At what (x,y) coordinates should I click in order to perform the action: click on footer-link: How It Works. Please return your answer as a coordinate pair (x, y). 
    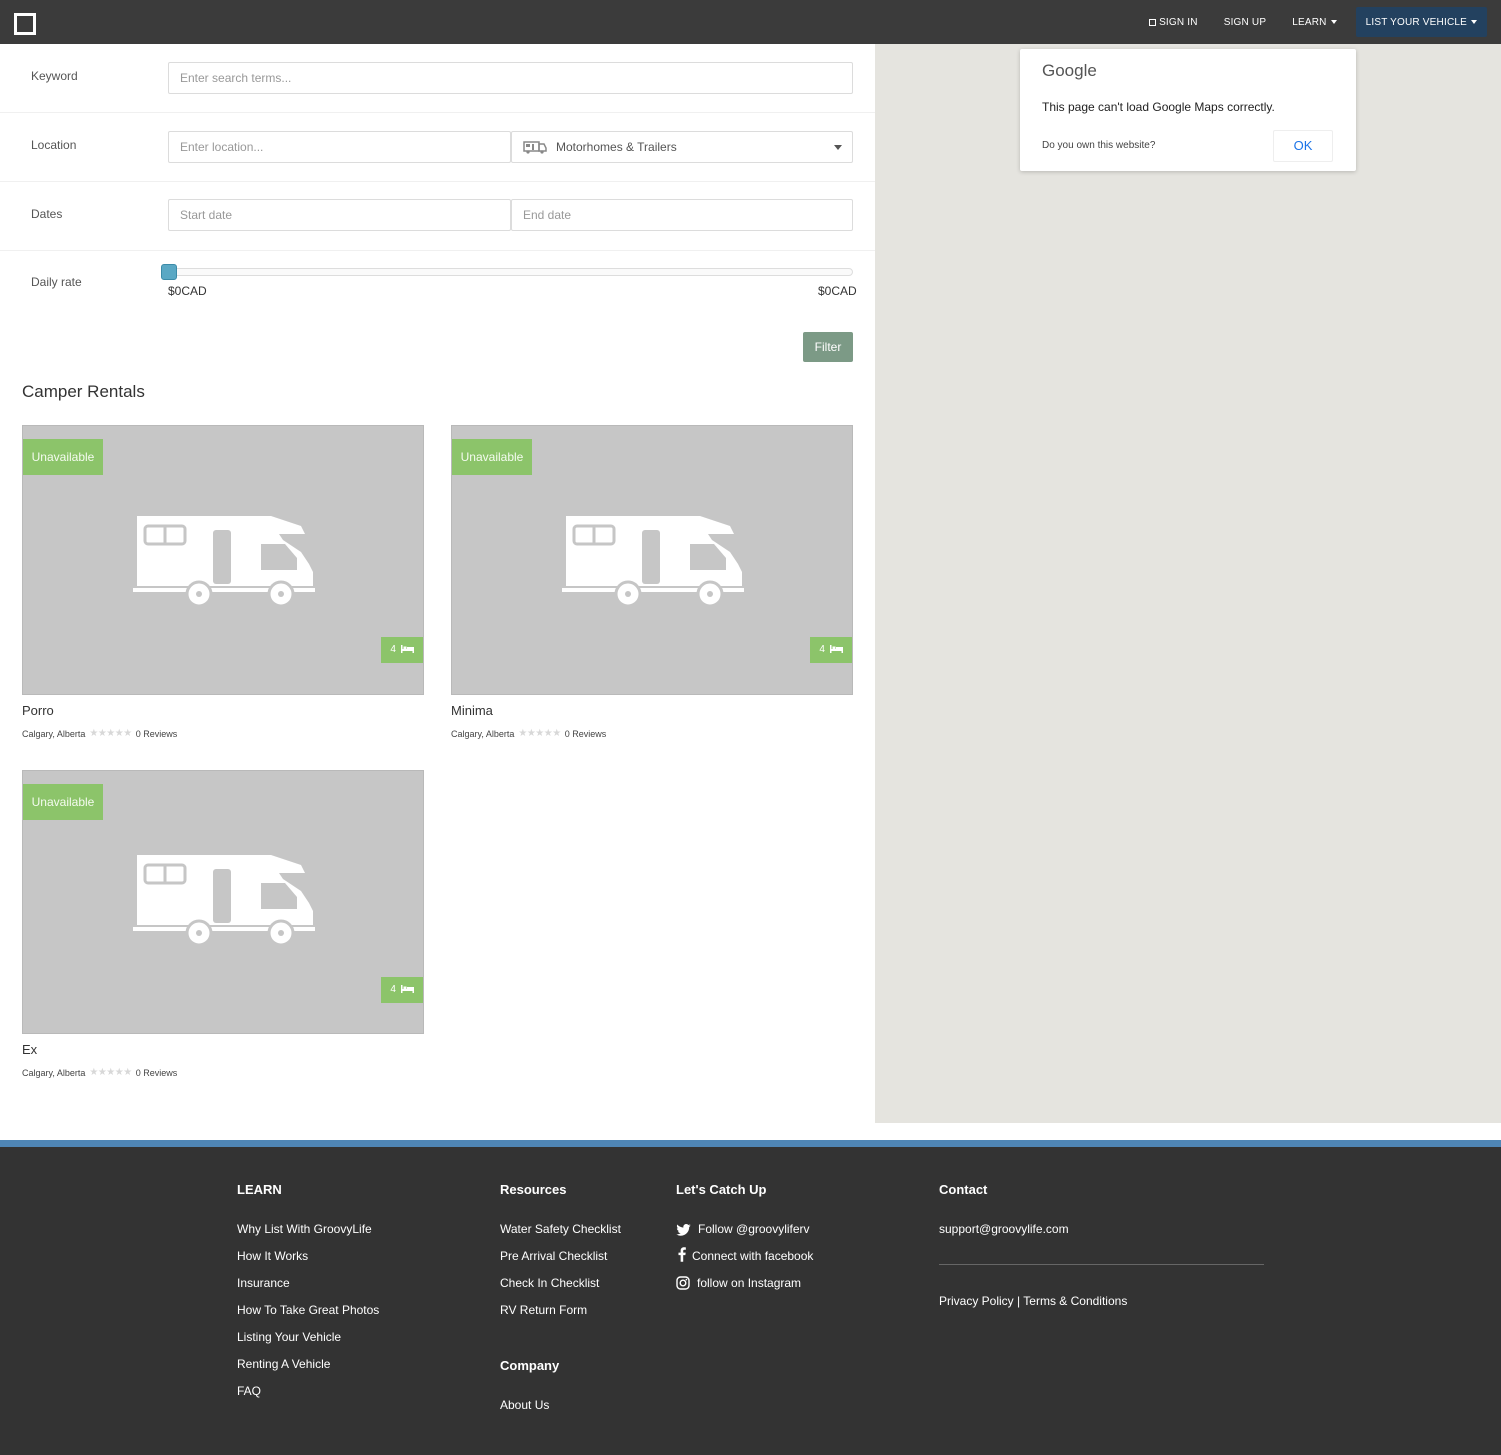
    Looking at the image, I should click on (272, 1256).